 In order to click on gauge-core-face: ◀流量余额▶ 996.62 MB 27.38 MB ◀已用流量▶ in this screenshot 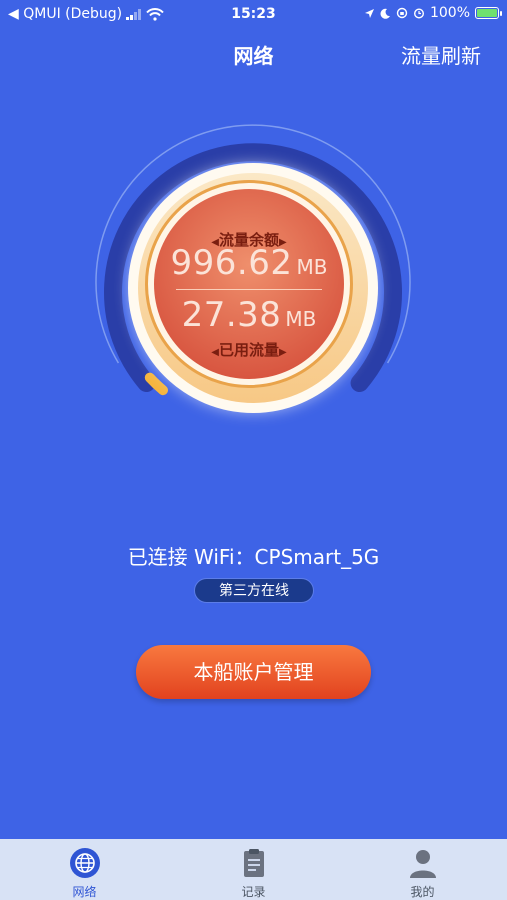, I will do `click(249, 284)`.